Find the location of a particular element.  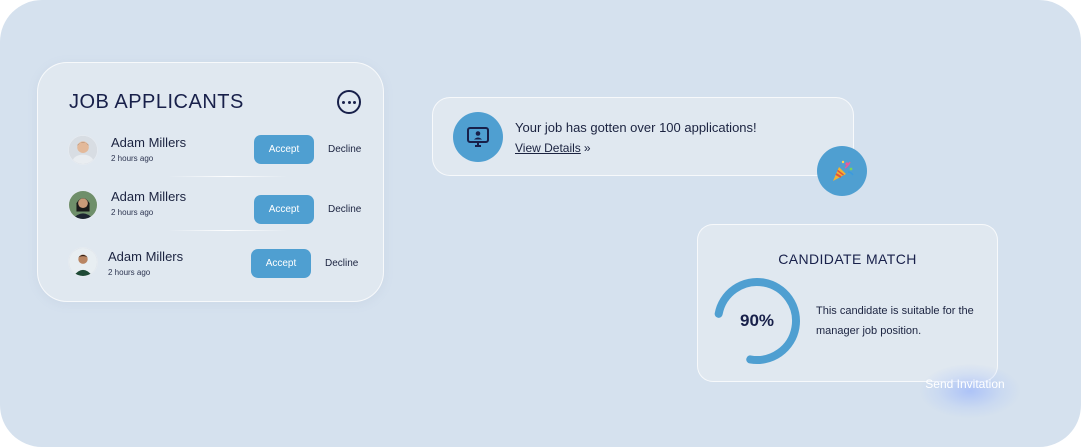

card-title: CANDIDATE MATCH is located at coordinates (847, 259).